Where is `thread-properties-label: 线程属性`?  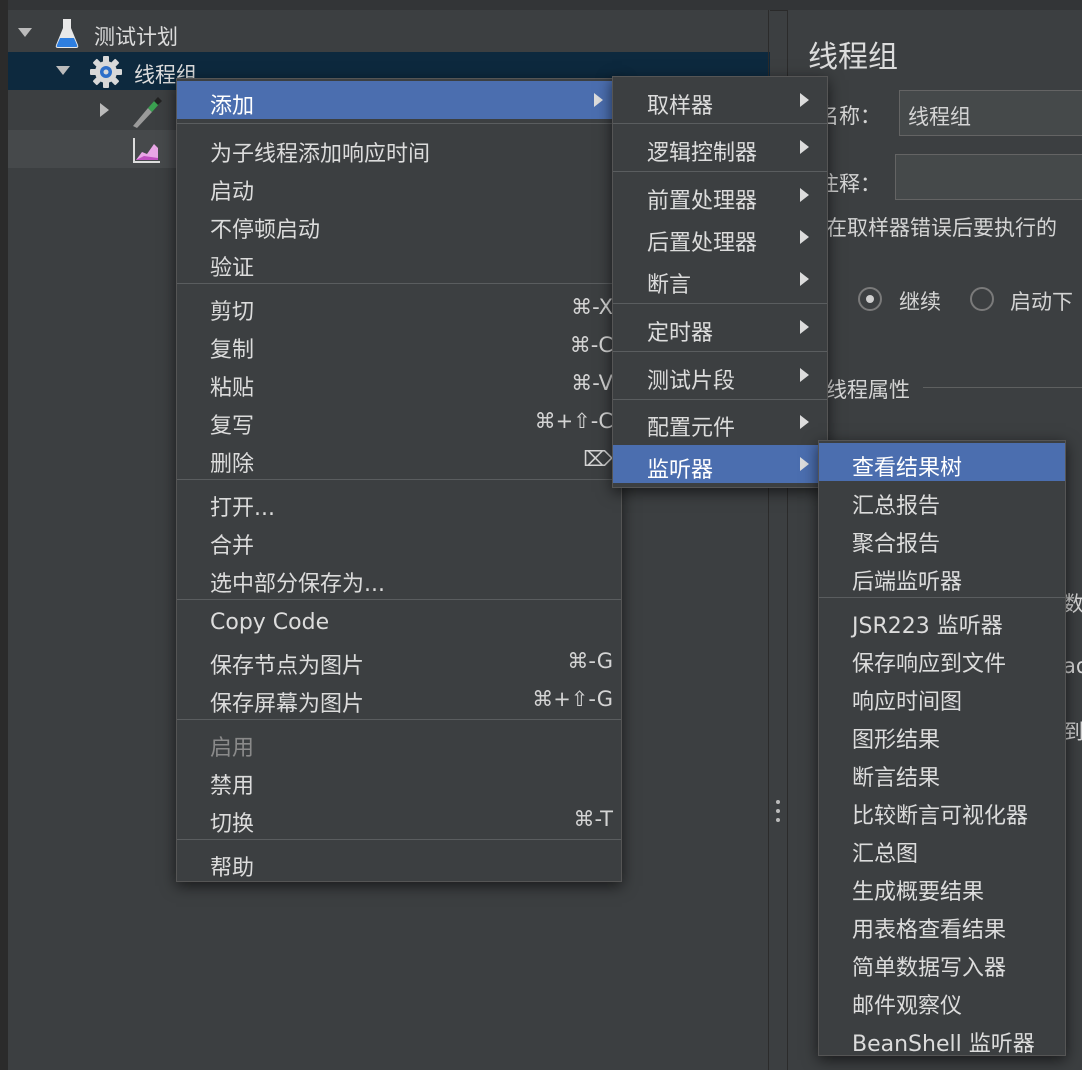 thread-properties-label: 线程属性 is located at coordinates (868, 390).